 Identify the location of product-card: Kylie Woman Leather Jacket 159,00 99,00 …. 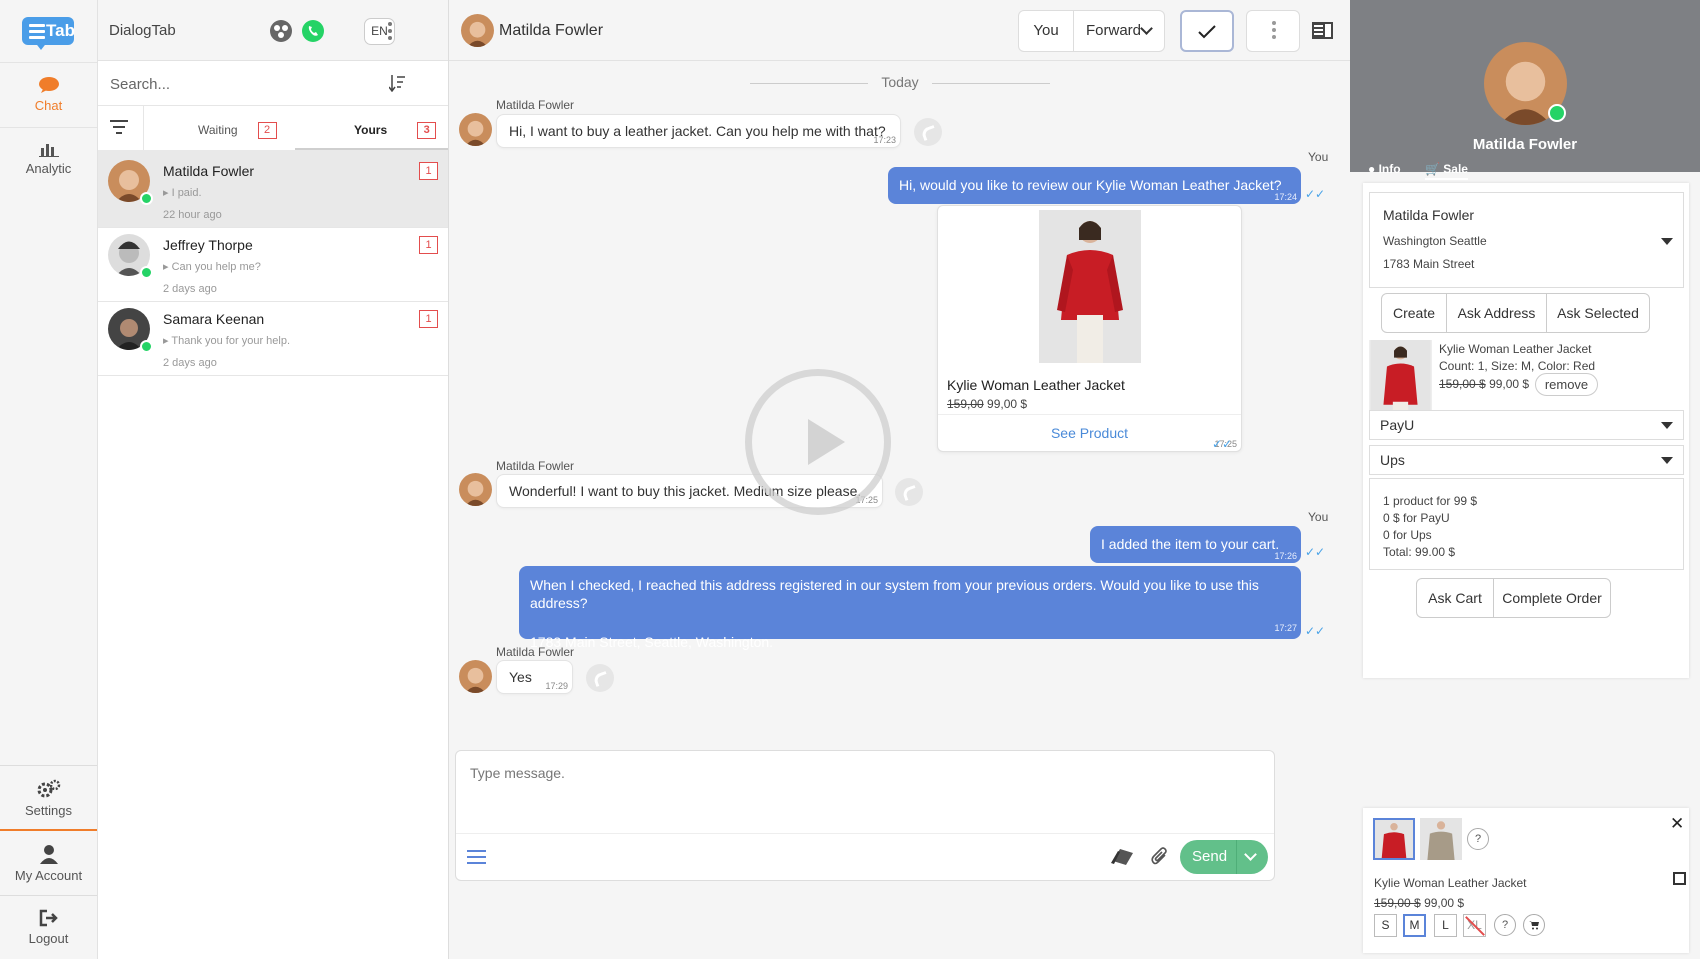
(1089, 328).